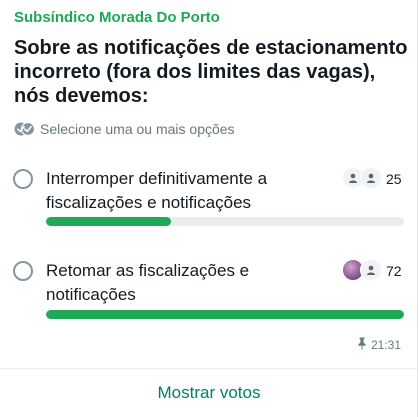 The image size is (420, 417). Describe the element at coordinates (385, 345) in the screenshot. I see `message-time: 21:31` at that location.